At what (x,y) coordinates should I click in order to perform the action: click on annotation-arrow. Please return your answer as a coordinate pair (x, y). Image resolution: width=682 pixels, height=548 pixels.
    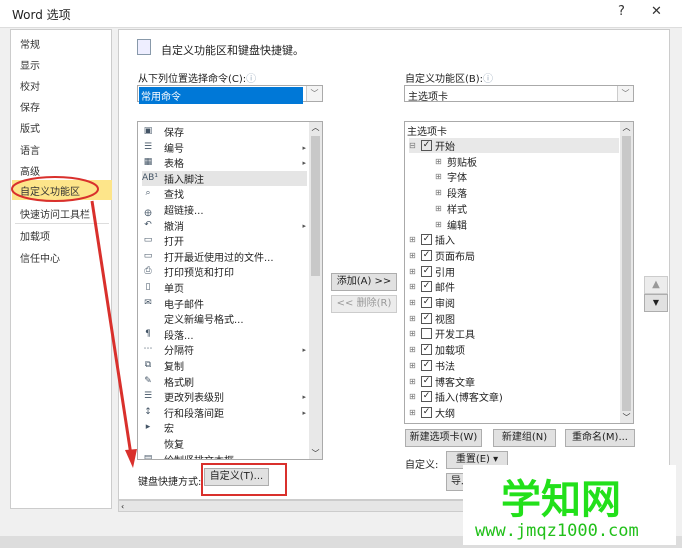
    Looking at the image, I should click on (111, 328).